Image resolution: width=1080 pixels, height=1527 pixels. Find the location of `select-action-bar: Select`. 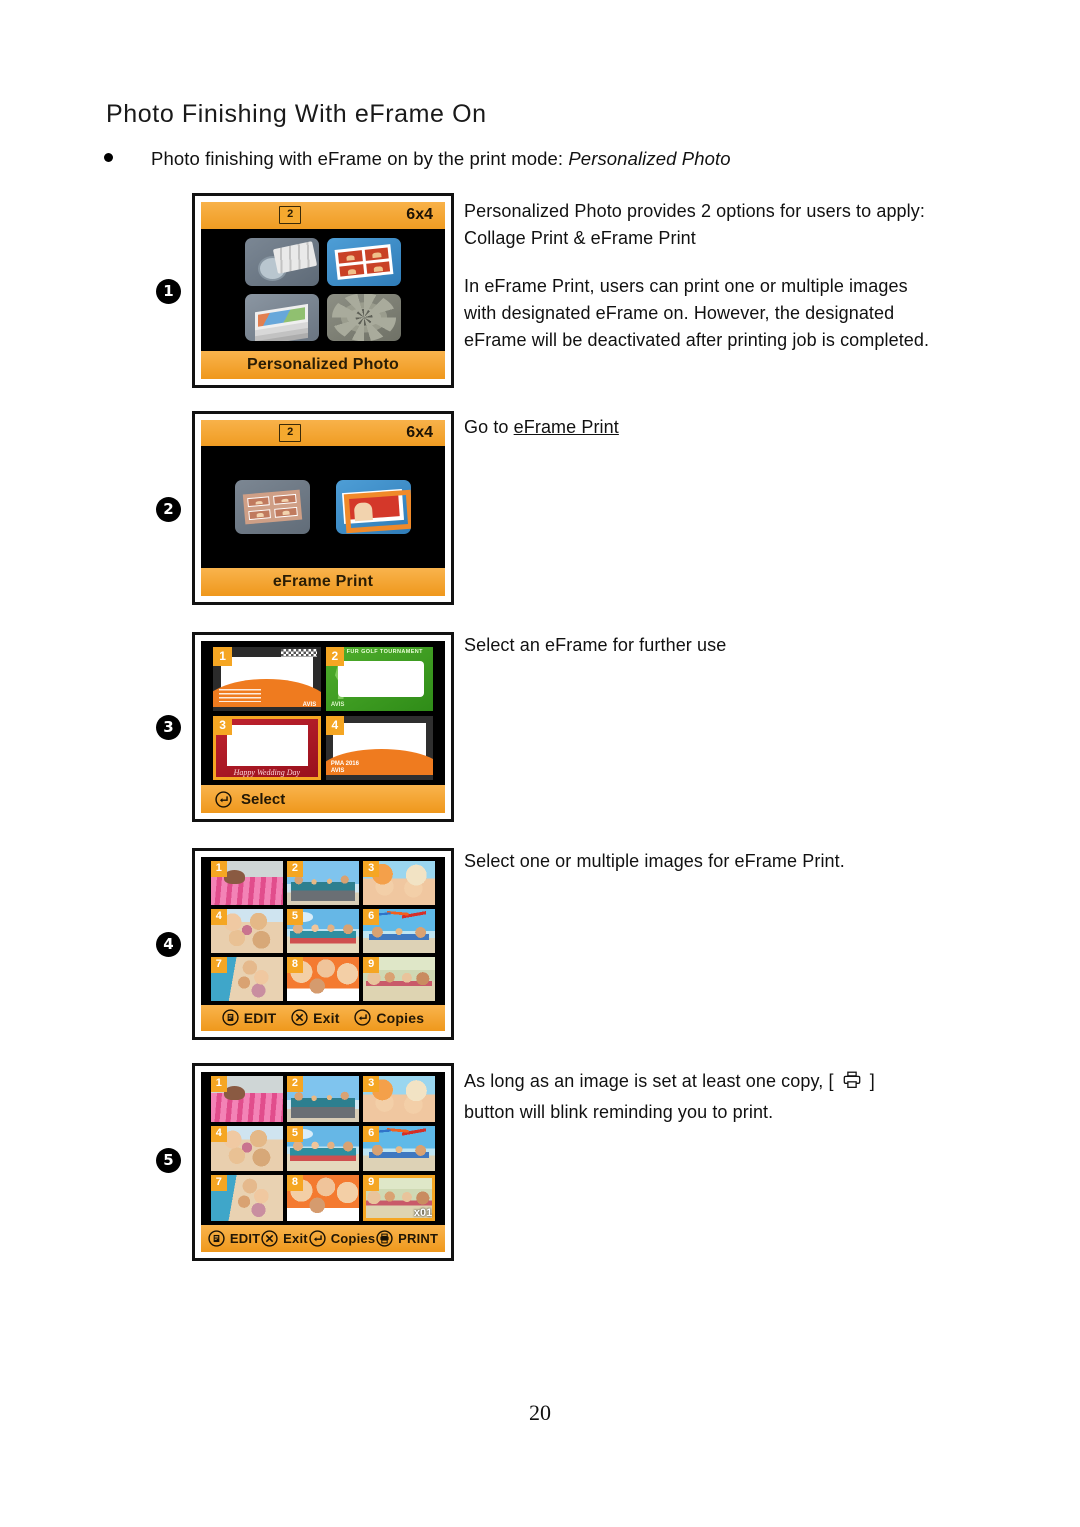

select-action-bar: Select is located at coordinates (323, 799).